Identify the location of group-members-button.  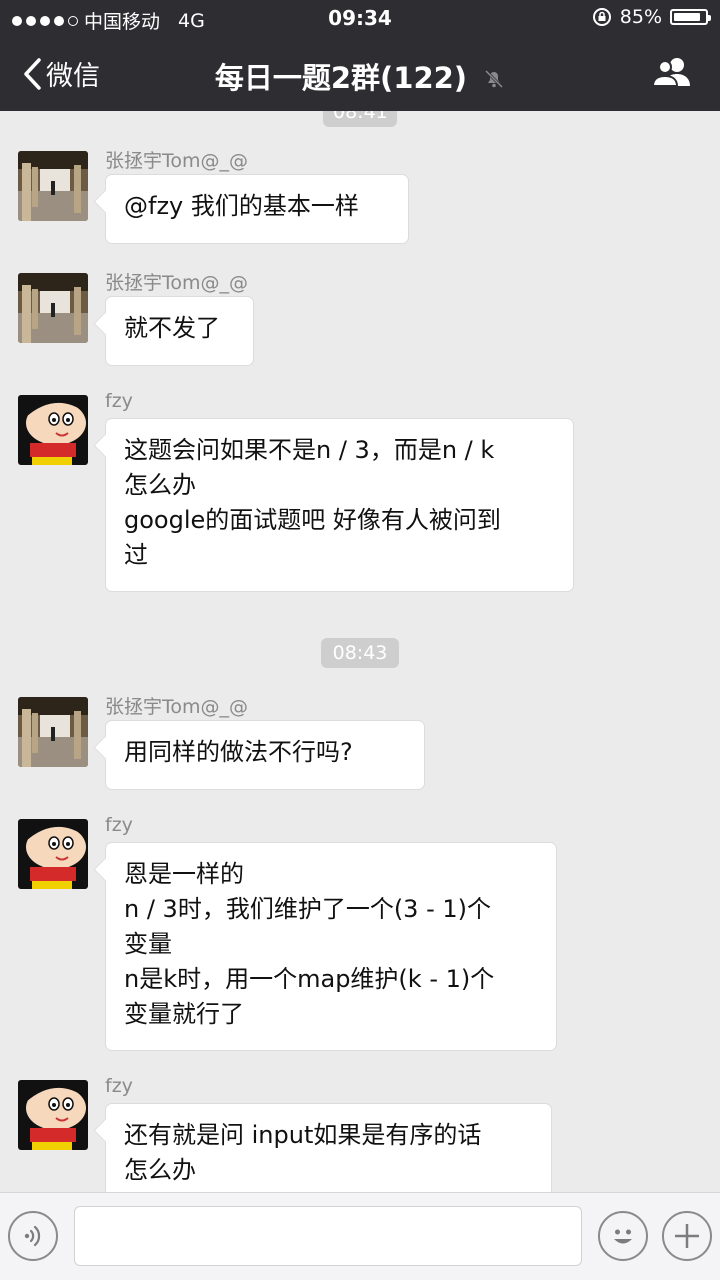
(672, 74).